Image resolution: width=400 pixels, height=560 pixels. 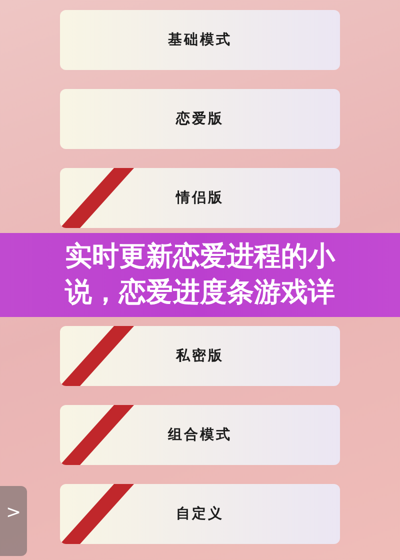 What do you see at coordinates (200, 356) in the screenshot?
I see `mode-button: 私密版` at bounding box center [200, 356].